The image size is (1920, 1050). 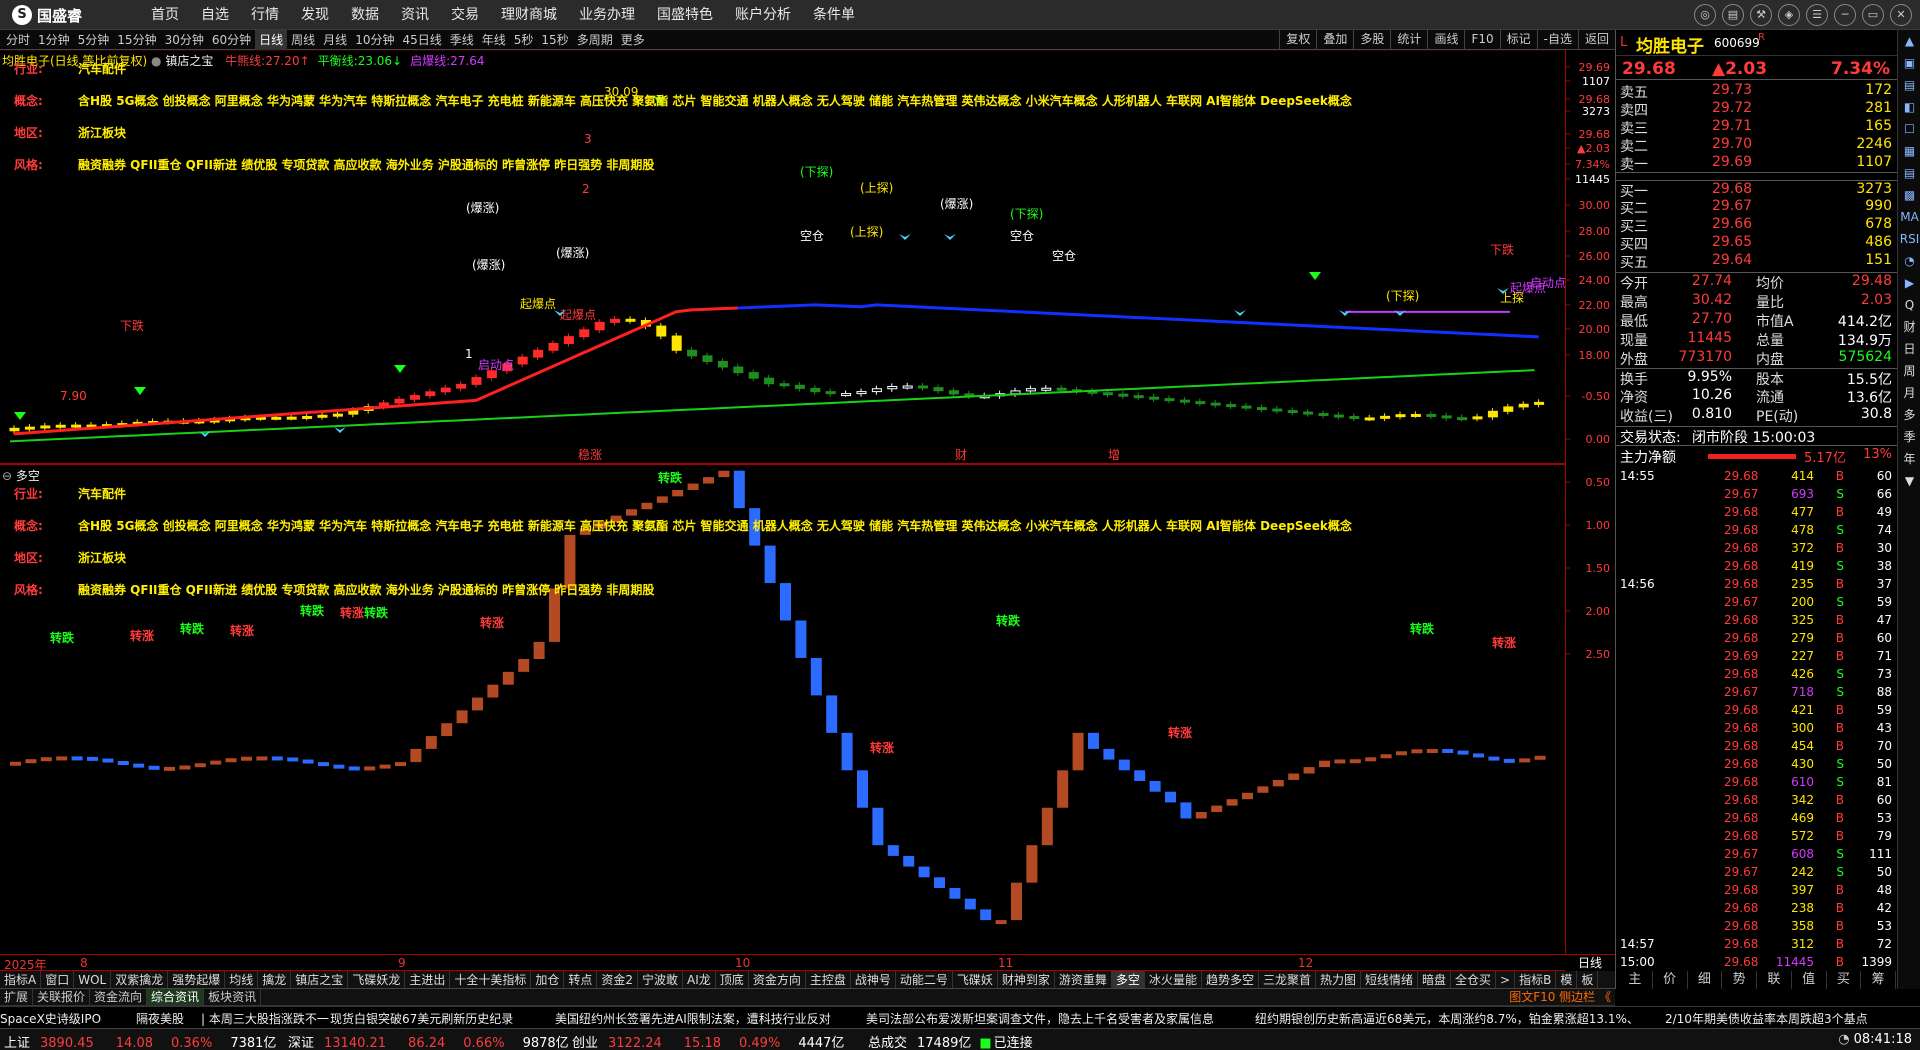 What do you see at coordinates (1040, 1018) in the screenshot?
I see `news-item: 美司法部公布爱泼斯坦案调查文件，隐去上千名受害者及家属信息` at bounding box center [1040, 1018].